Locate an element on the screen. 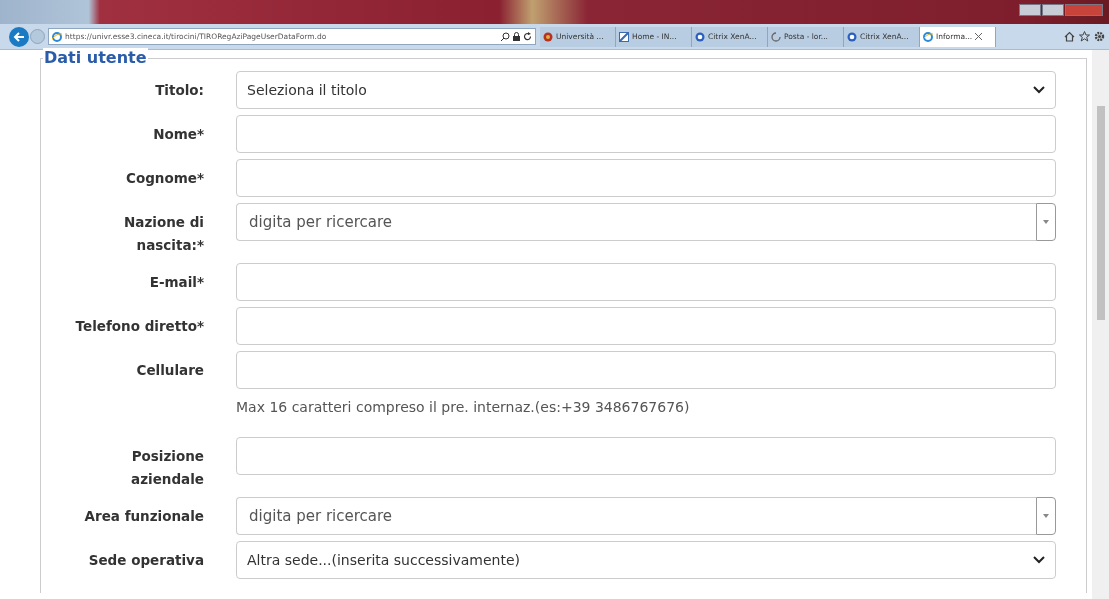  field-label: E-mail* is located at coordinates (176, 282).